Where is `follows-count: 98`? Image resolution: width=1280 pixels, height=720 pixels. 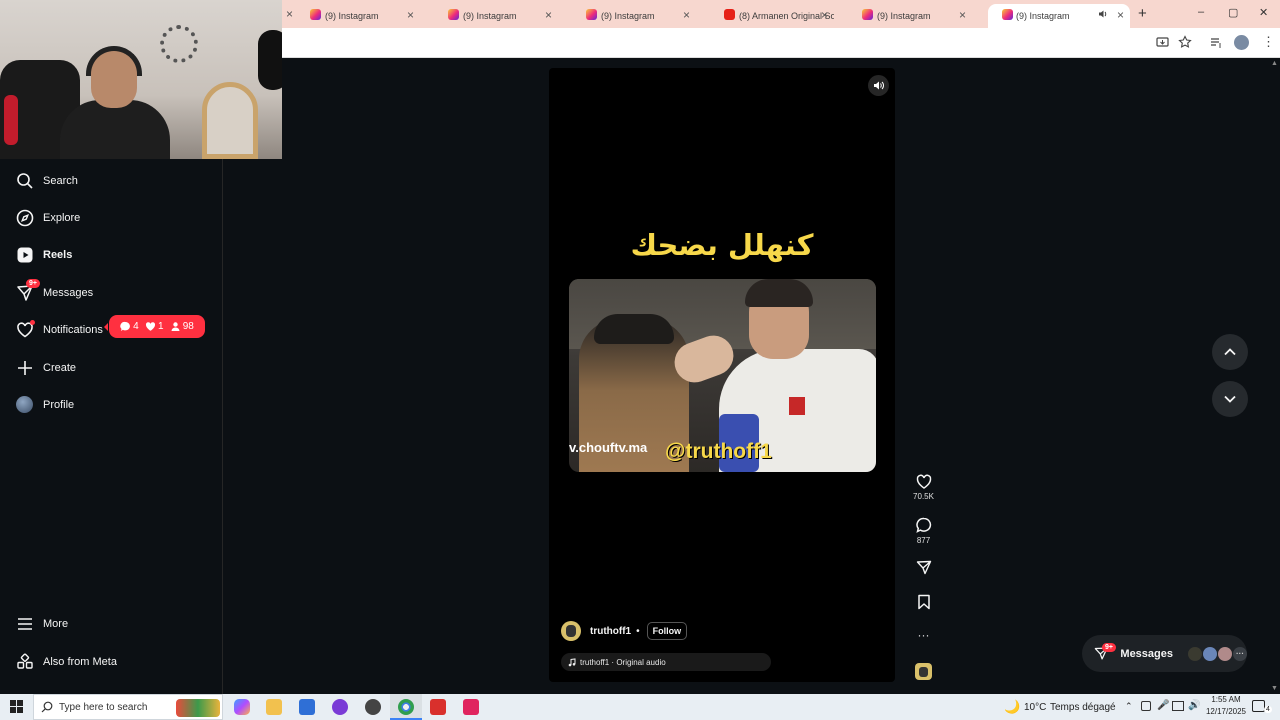
follows-count: 98 is located at coordinates (182, 326).